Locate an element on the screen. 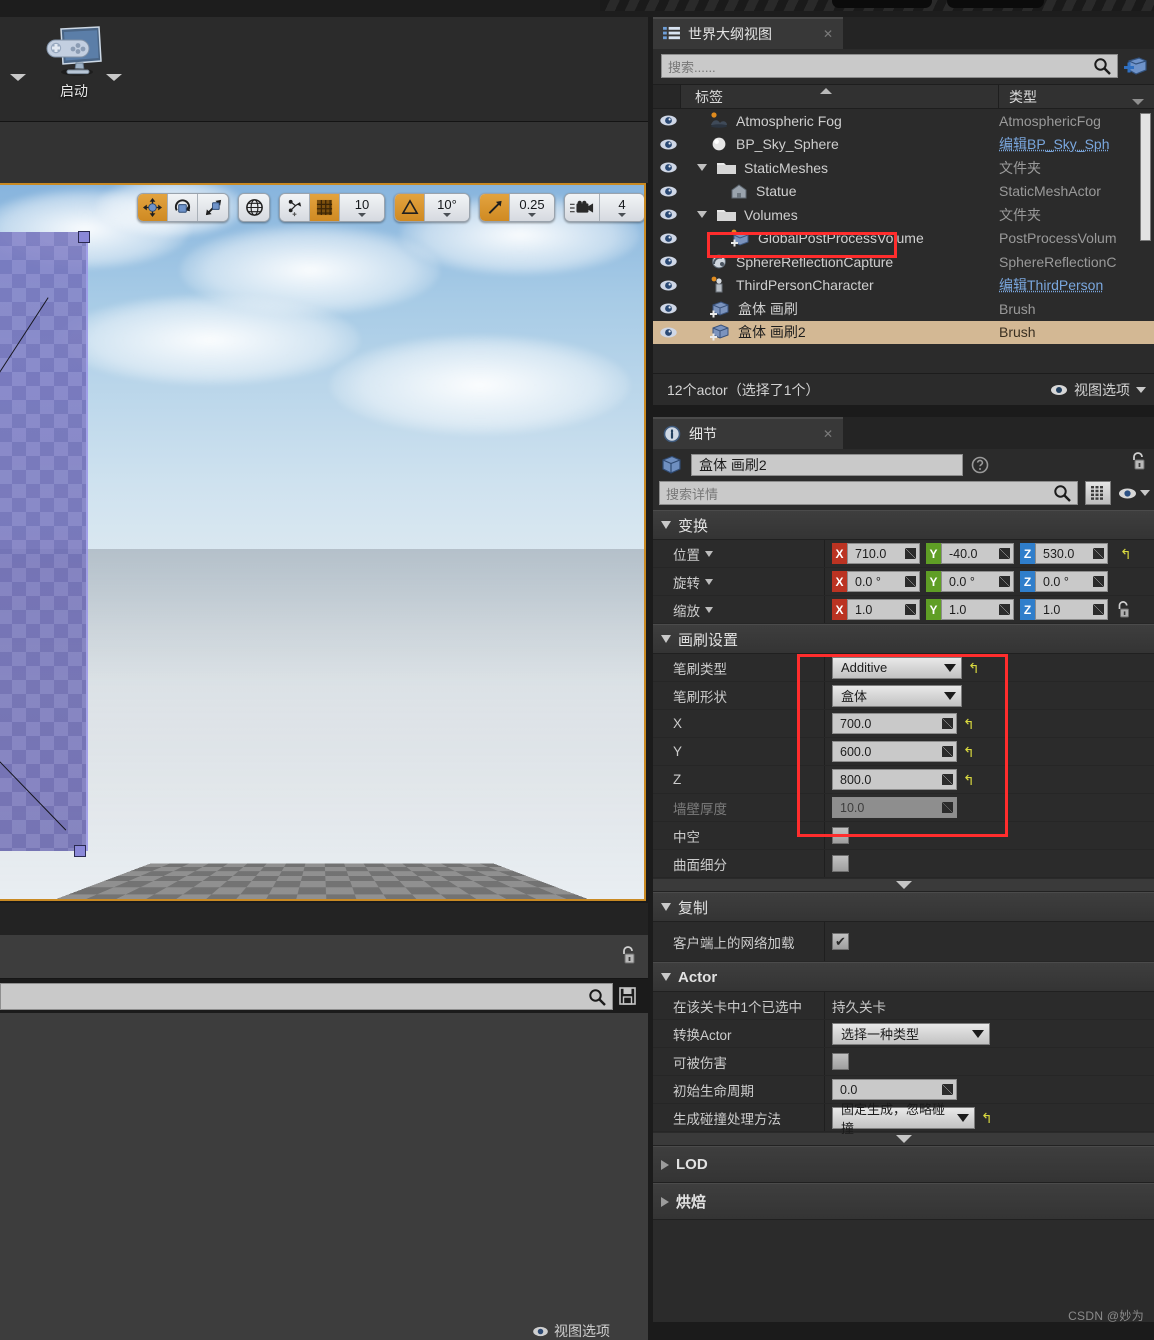  angle-snap-value: 10° is located at coordinates (447, 207).